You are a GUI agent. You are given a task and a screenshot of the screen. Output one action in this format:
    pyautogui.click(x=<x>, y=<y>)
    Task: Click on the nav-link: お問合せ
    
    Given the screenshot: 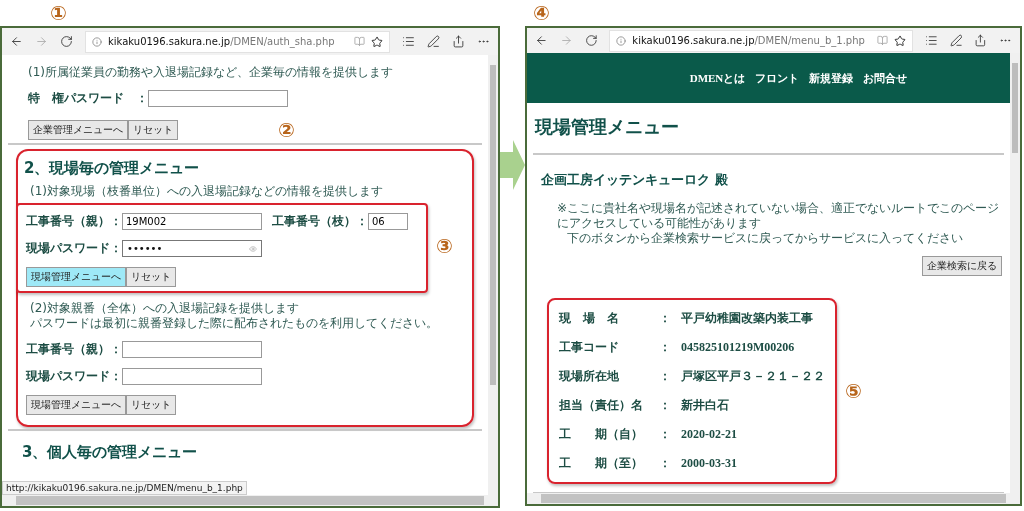 What is the action you would take?
    pyautogui.click(x=885, y=78)
    